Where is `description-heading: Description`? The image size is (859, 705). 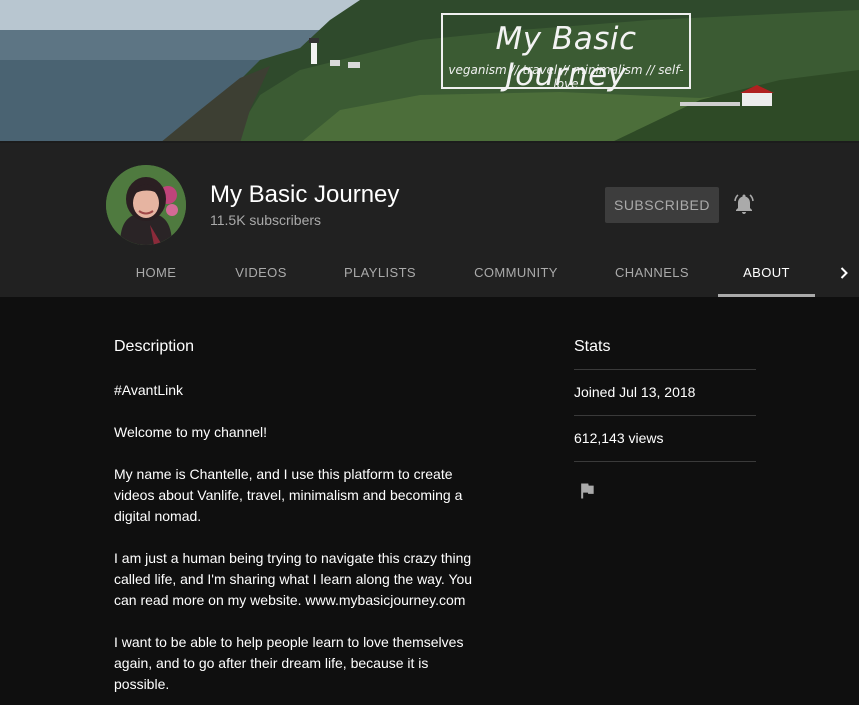 description-heading: Description is located at coordinates (154, 346).